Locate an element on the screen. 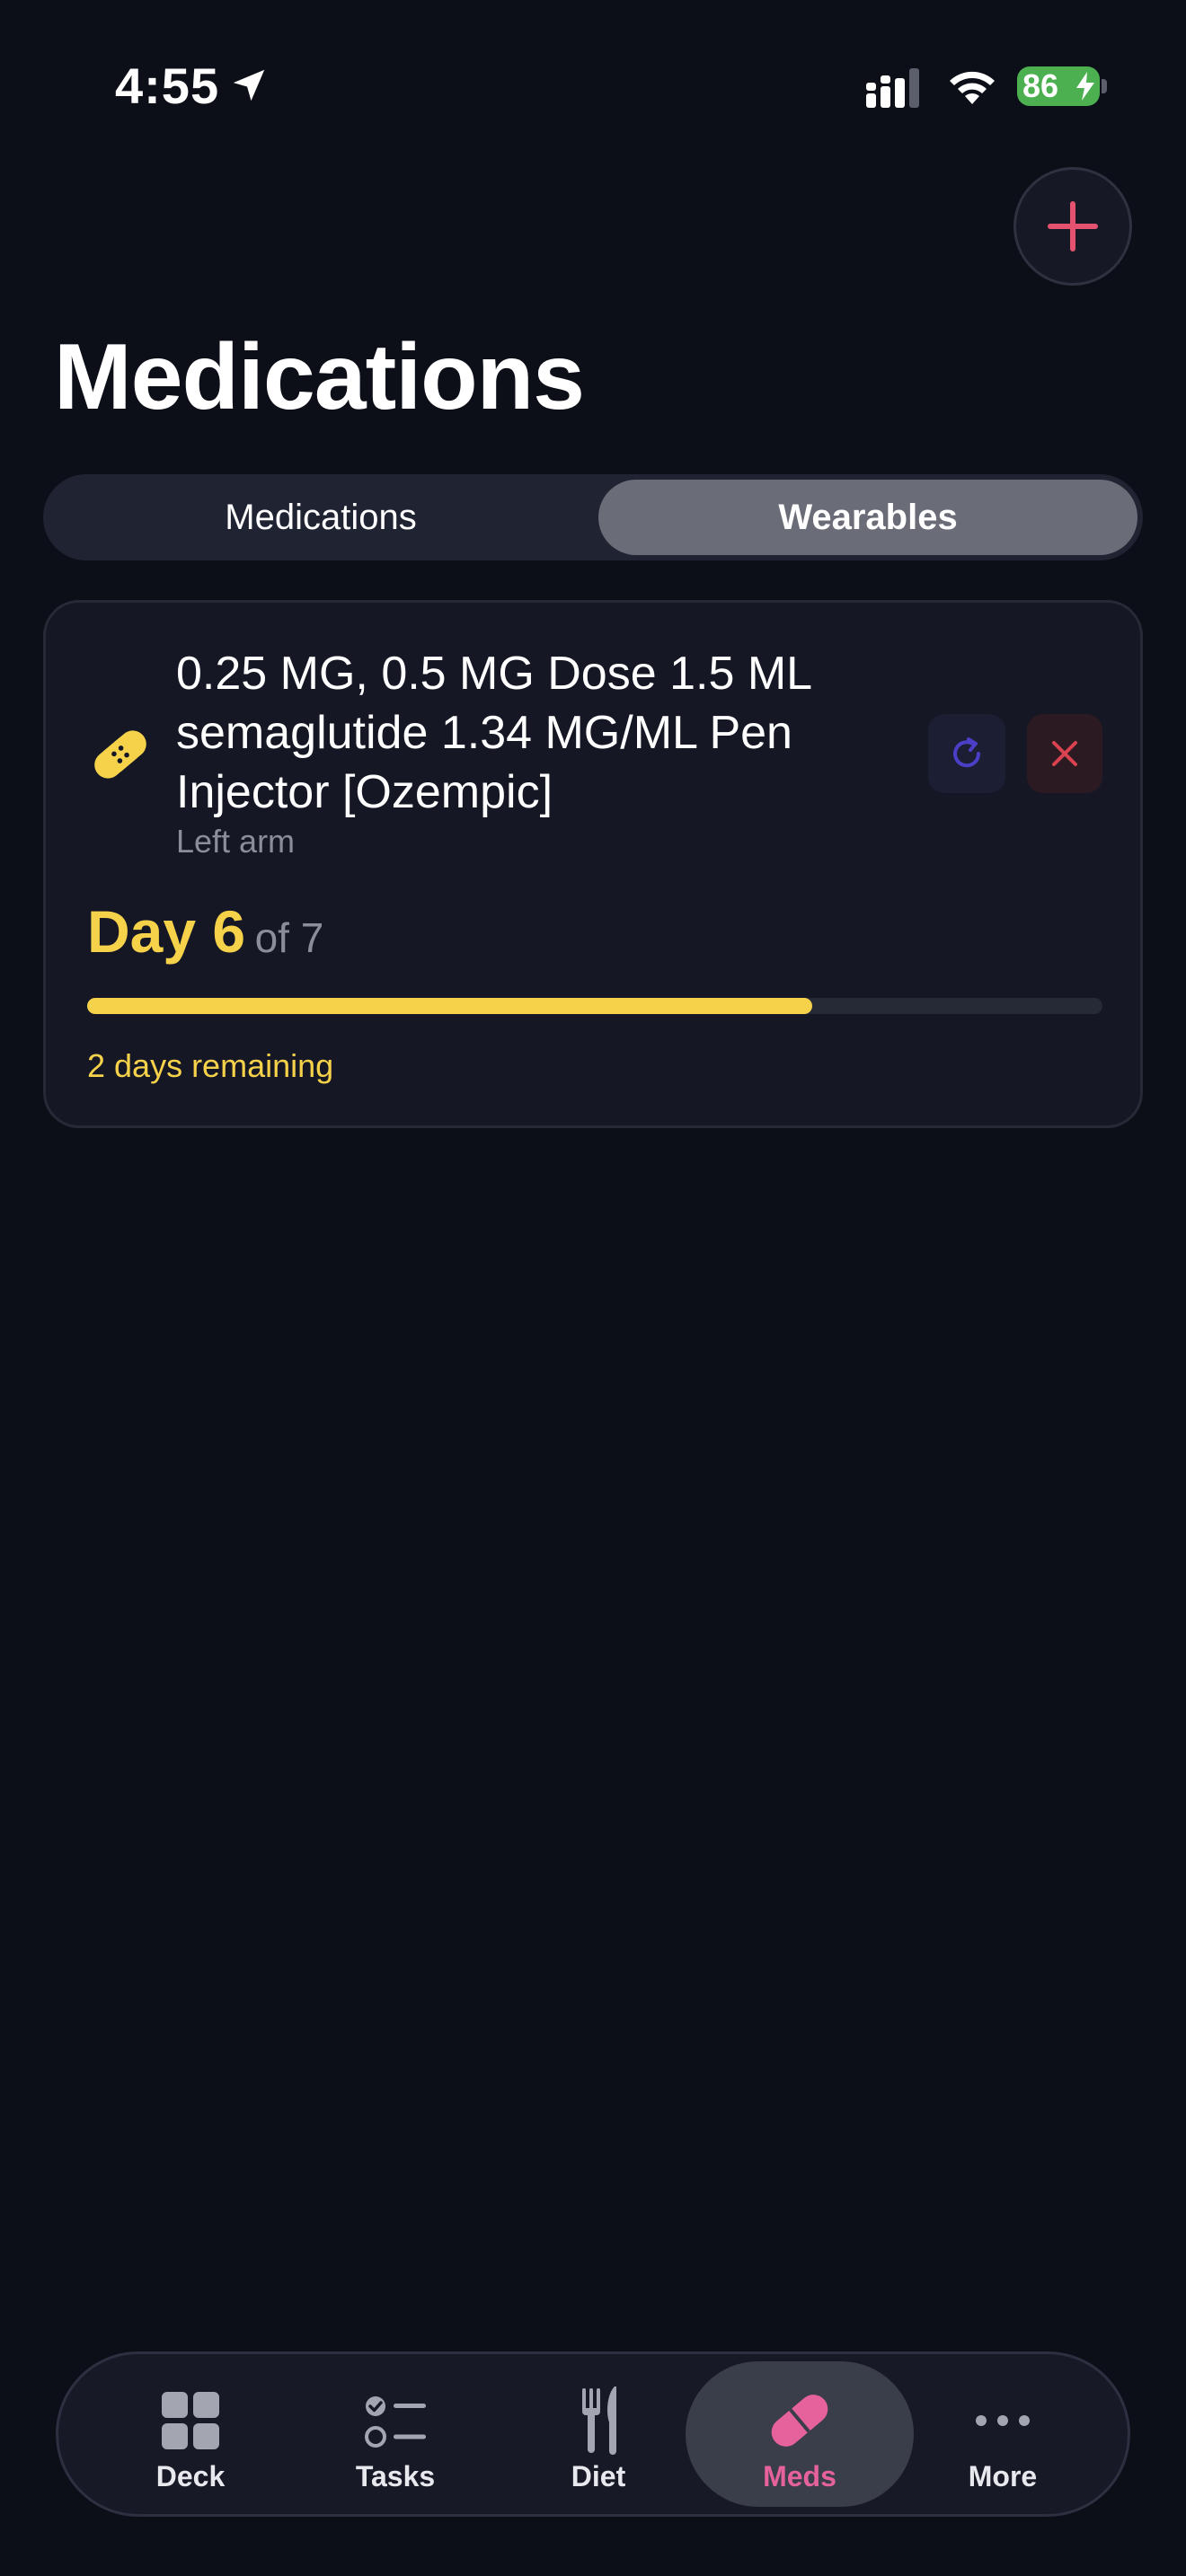  tab-bar: Deck Tasks Diet Meds More is located at coordinates (593, 2434).